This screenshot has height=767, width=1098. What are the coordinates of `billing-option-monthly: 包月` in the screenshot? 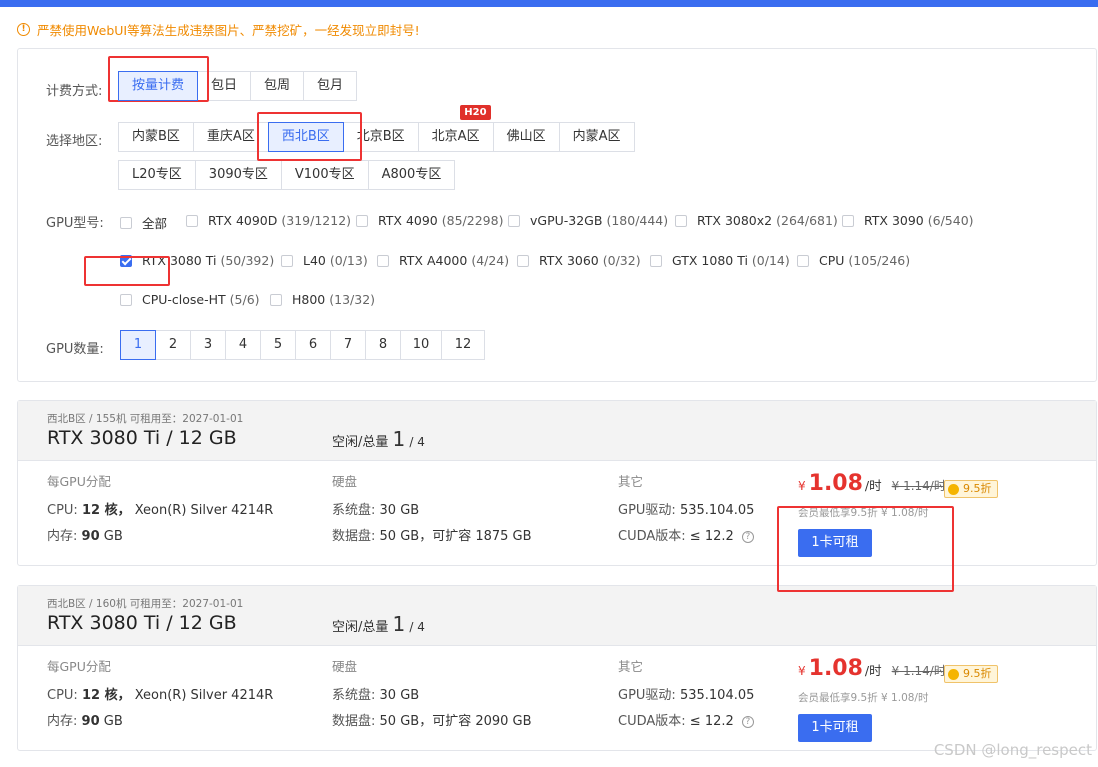 It's located at (330, 86).